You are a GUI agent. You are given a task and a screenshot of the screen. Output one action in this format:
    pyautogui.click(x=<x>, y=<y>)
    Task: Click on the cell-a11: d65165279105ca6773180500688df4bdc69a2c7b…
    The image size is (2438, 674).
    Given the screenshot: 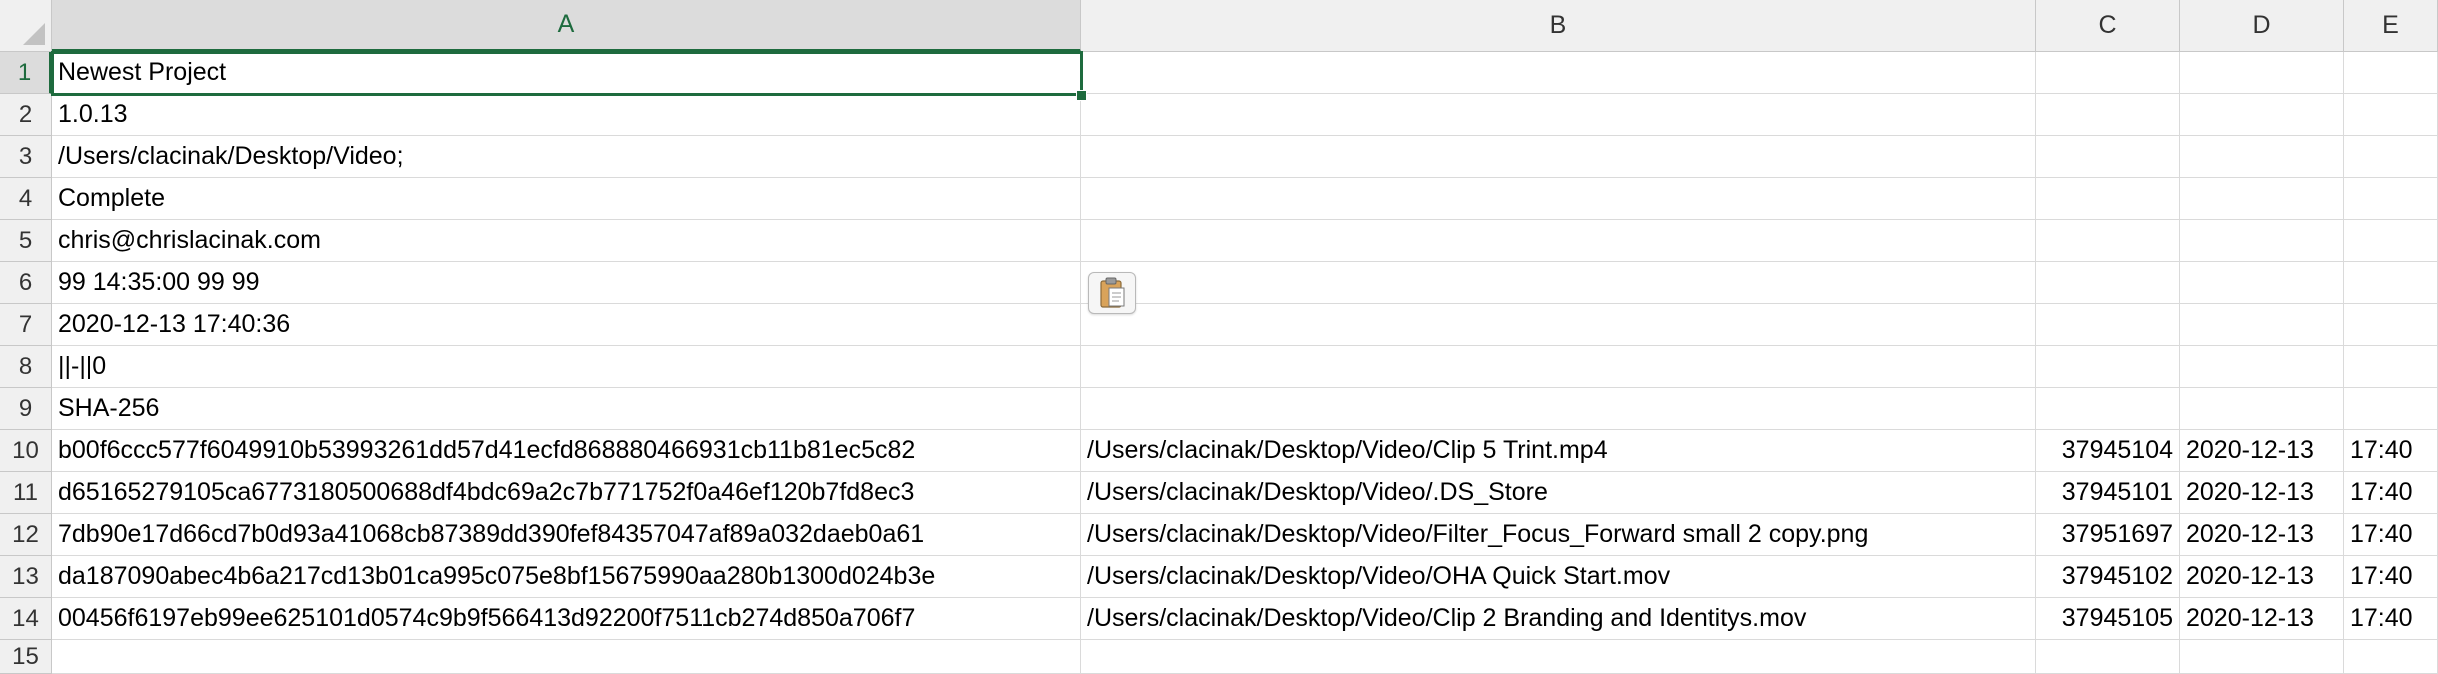 What is the action you would take?
    pyautogui.click(x=566, y=493)
    